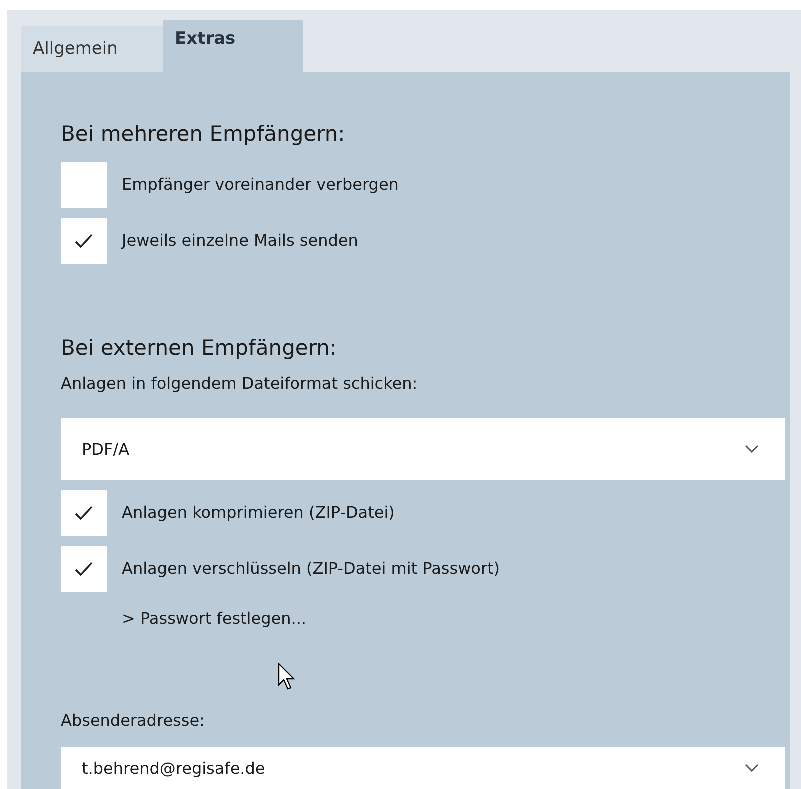 The image size is (801, 789). What do you see at coordinates (233, 46) in the screenshot?
I see `tab: Extras` at bounding box center [233, 46].